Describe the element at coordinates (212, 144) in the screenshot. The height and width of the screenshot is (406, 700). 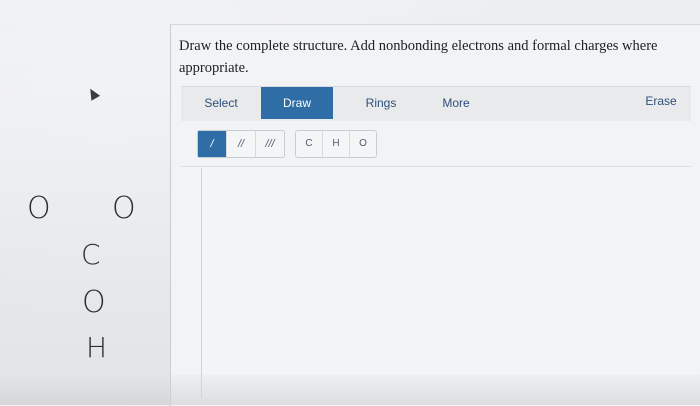
I see `single-bond-icon: /` at that location.